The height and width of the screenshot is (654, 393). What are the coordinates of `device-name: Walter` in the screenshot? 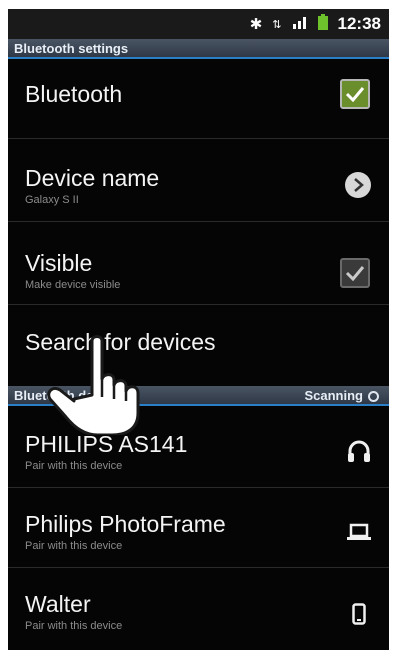 It's located at (58, 604).